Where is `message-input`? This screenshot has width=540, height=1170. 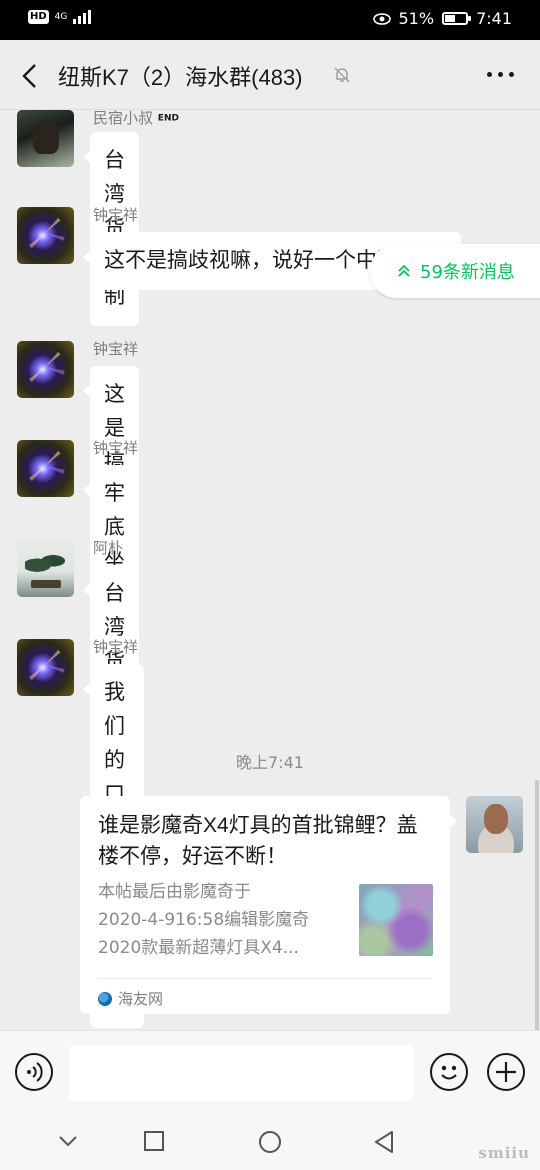
message-input is located at coordinates (241, 1073).